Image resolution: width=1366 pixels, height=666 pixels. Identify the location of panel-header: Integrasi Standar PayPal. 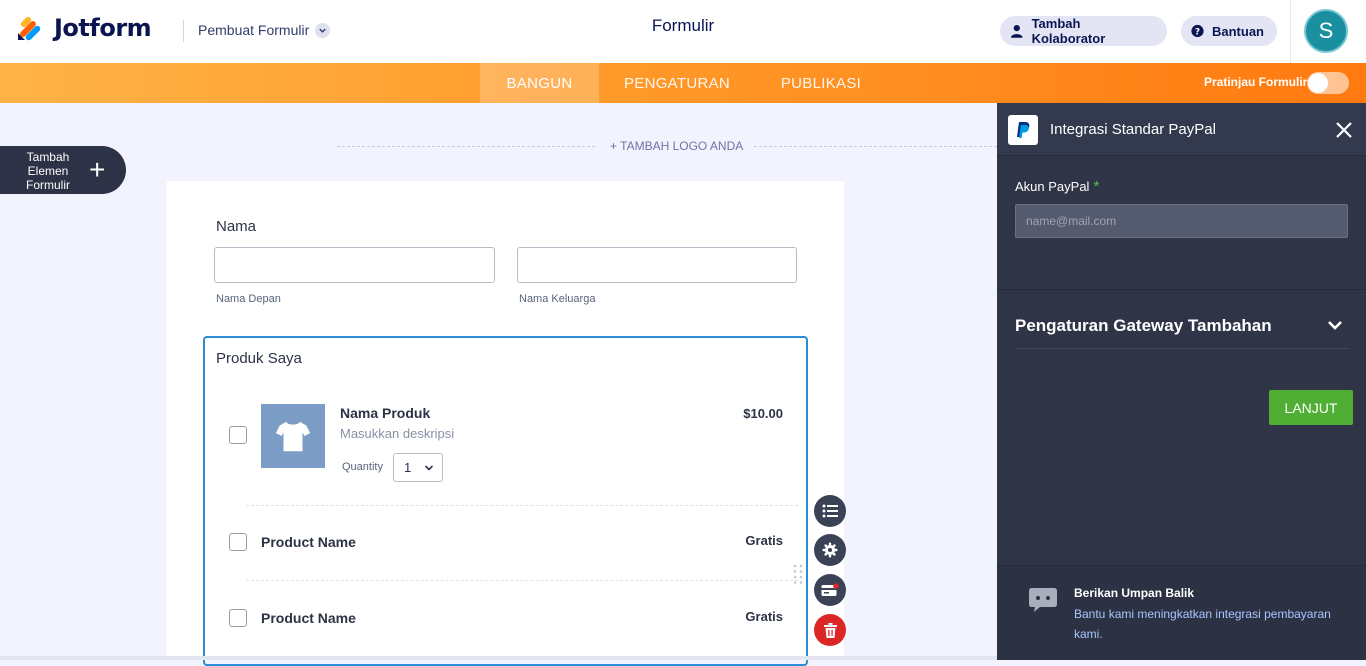
(1181, 129).